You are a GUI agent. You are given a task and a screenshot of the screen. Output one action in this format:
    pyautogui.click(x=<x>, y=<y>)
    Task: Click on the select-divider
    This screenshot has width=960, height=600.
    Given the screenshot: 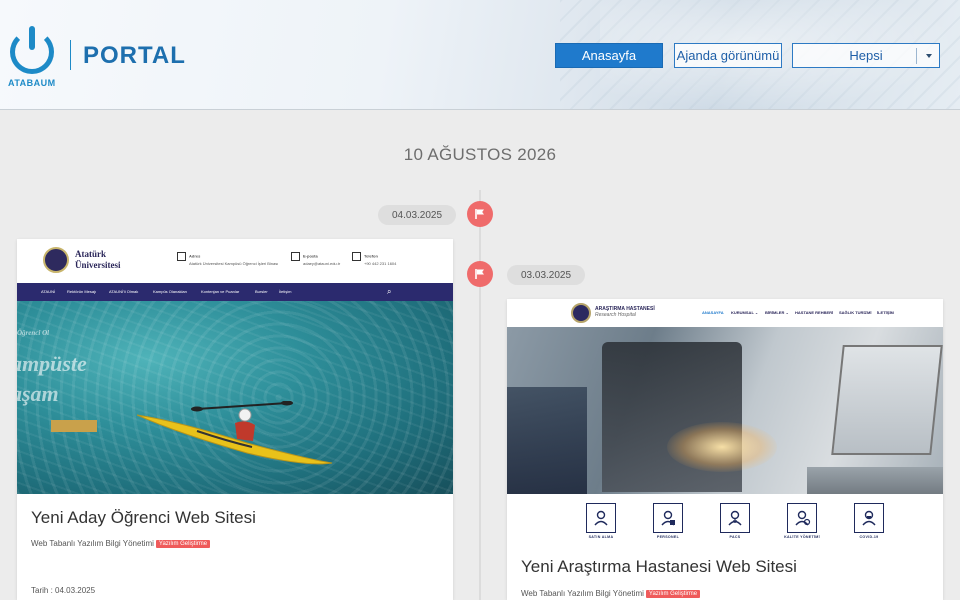 What is the action you would take?
    pyautogui.click(x=916, y=56)
    